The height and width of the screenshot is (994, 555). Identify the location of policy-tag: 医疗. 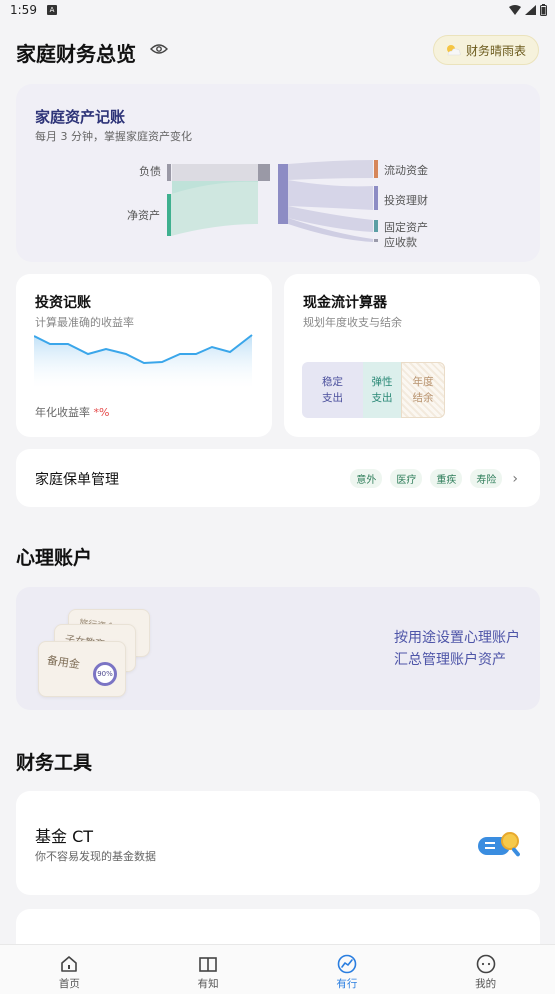
(406, 478).